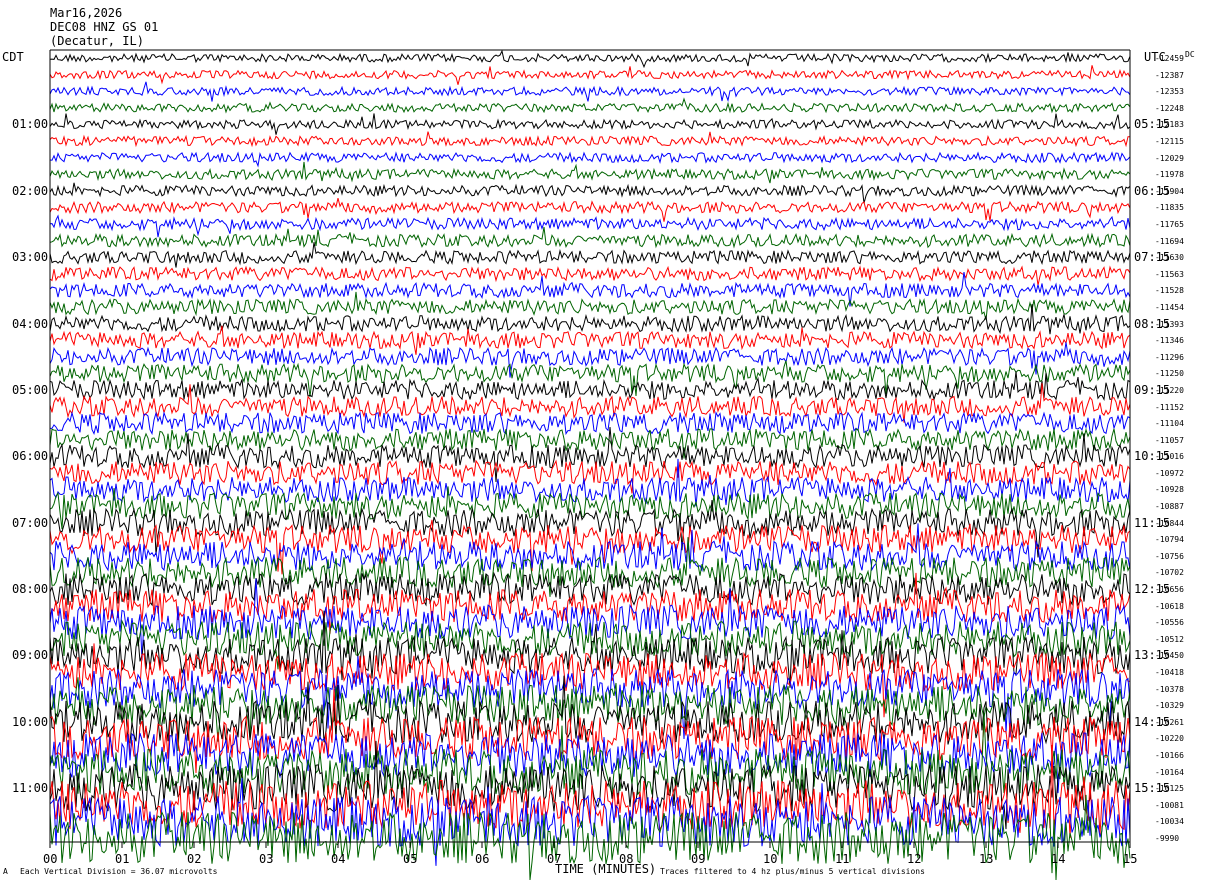 This screenshot has width=1210, height=886. I want to click on x-tick-label: 13, so click(986, 859).